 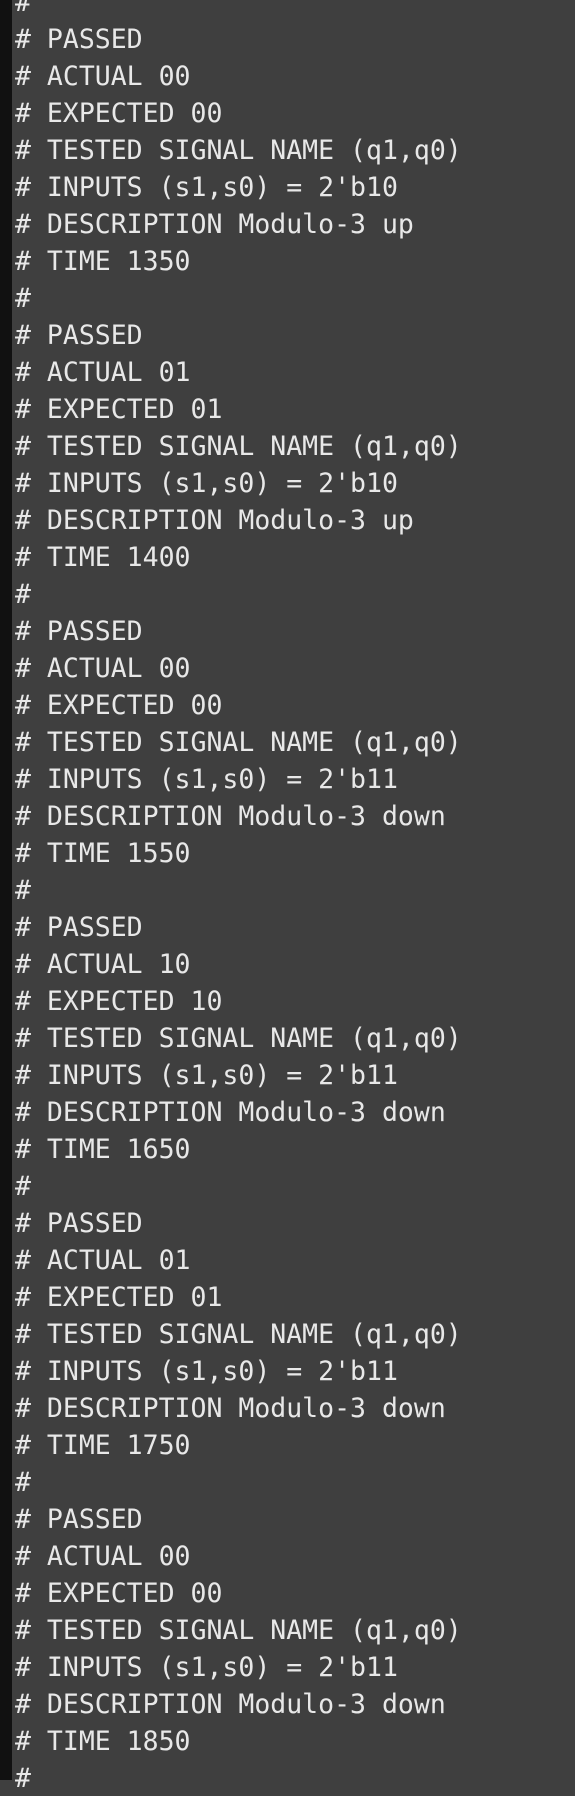 I want to click on console-line: # TIME 1550, so click(x=103, y=853).